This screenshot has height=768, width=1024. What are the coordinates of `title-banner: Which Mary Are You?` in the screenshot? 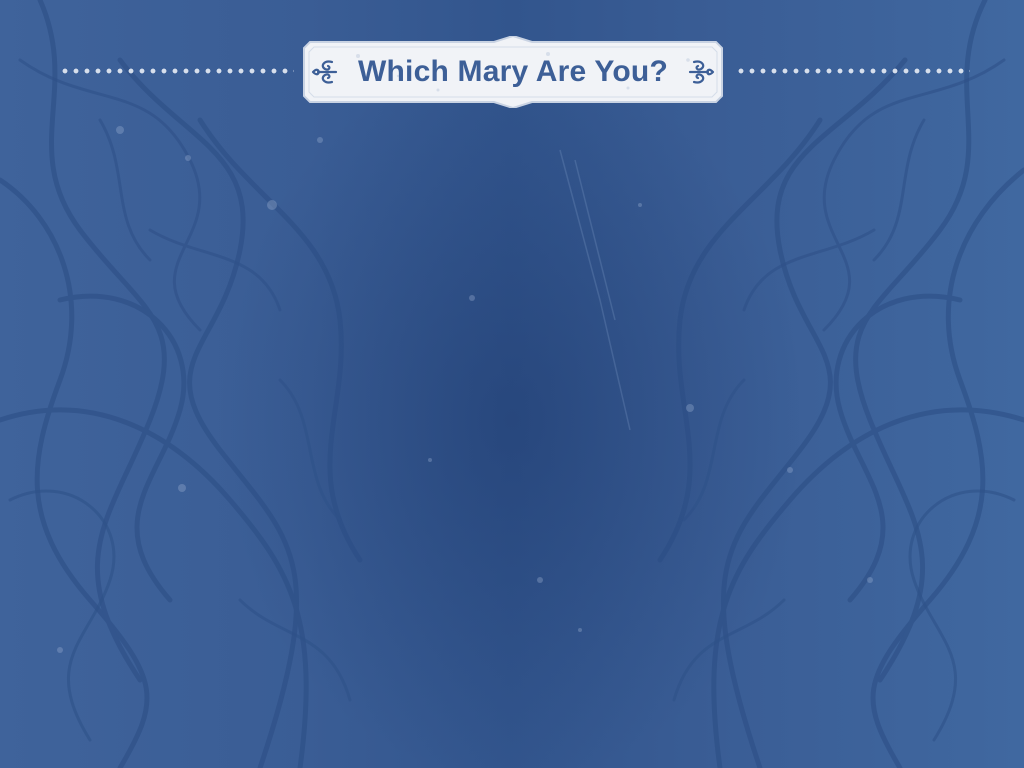 It's located at (513, 72).